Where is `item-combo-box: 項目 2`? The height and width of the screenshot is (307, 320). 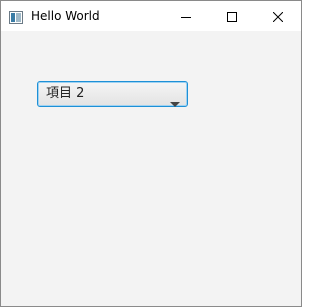 item-combo-box: 項目 2 is located at coordinates (112, 94).